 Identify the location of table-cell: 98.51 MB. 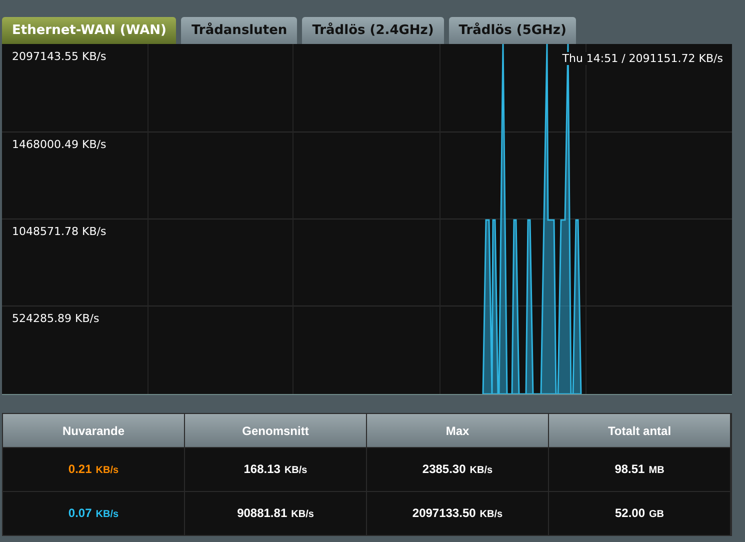
(640, 469).